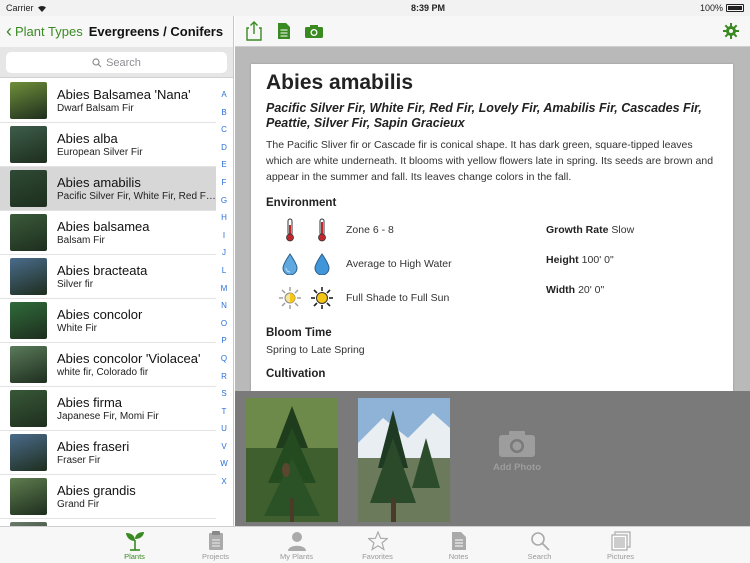 The width and height of the screenshot is (750, 563). What do you see at coordinates (315, 350) in the screenshot?
I see `bloom-value: Spring to Late Spring` at bounding box center [315, 350].